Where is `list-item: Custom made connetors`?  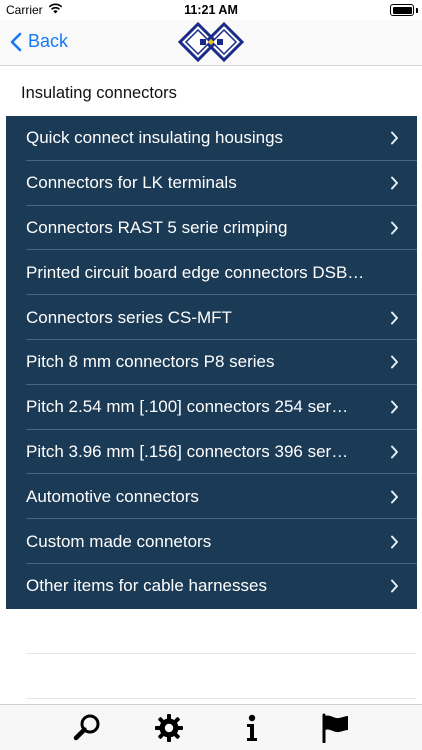
list-item: Custom made connetors is located at coordinates (211, 541).